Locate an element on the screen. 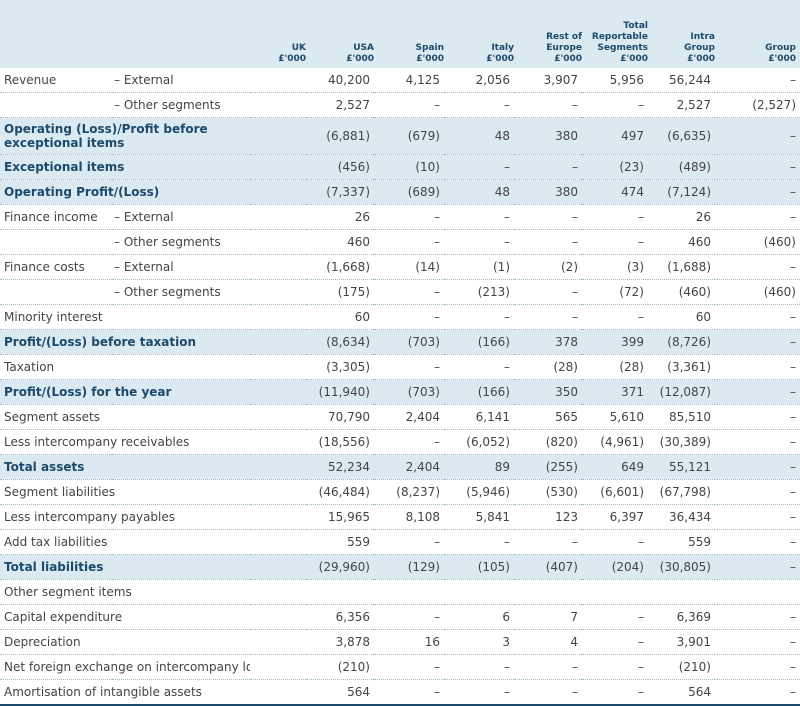 This screenshot has width=800, height=706. value-cell: 2,527 is located at coordinates (681, 105).